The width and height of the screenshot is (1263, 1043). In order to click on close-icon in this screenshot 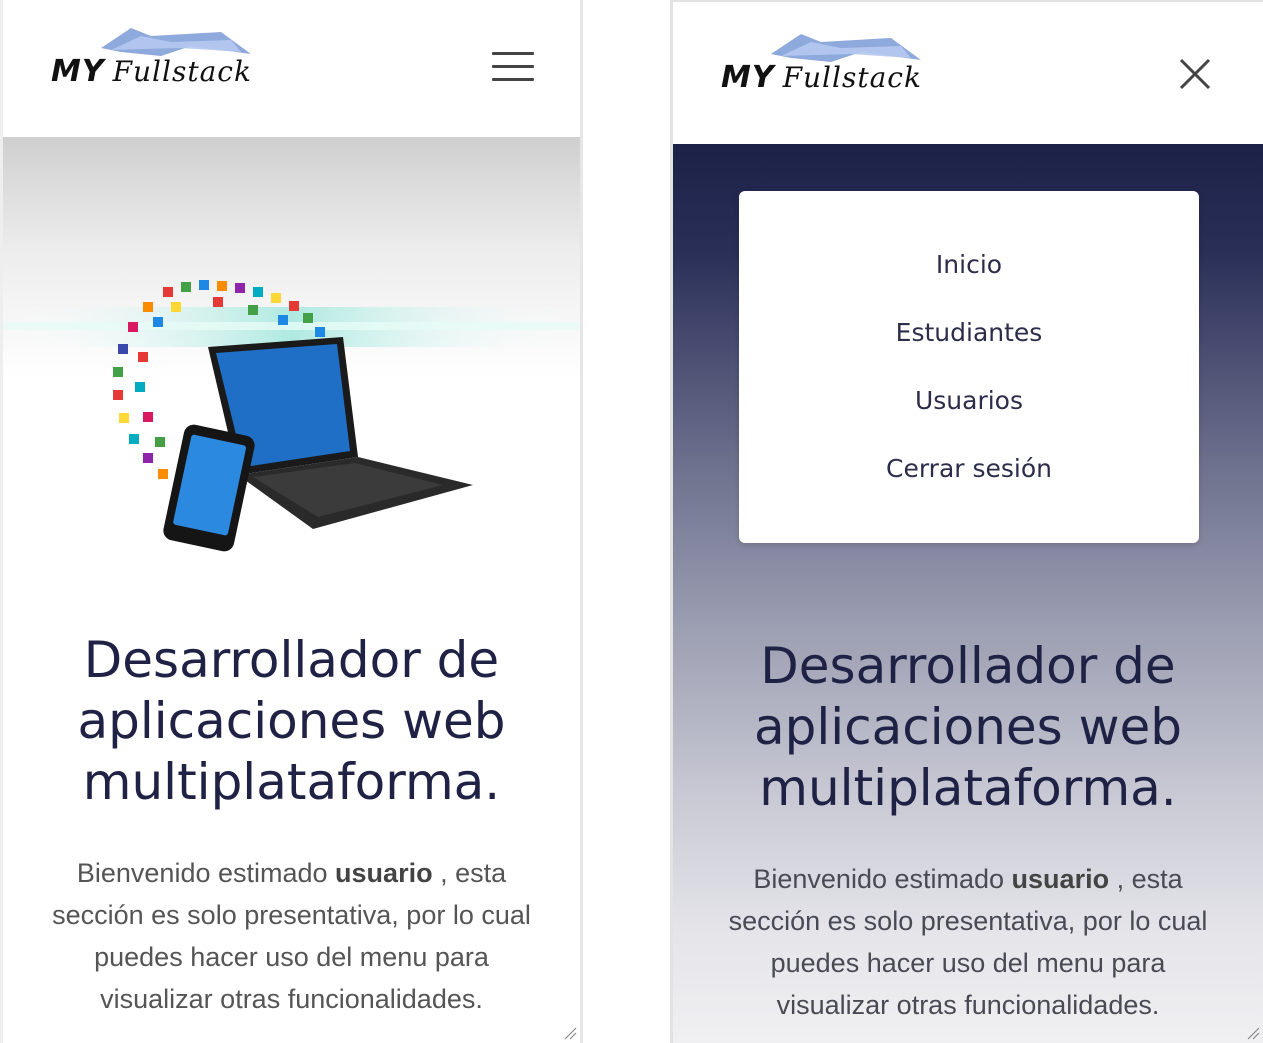, I will do `click(1195, 74)`.